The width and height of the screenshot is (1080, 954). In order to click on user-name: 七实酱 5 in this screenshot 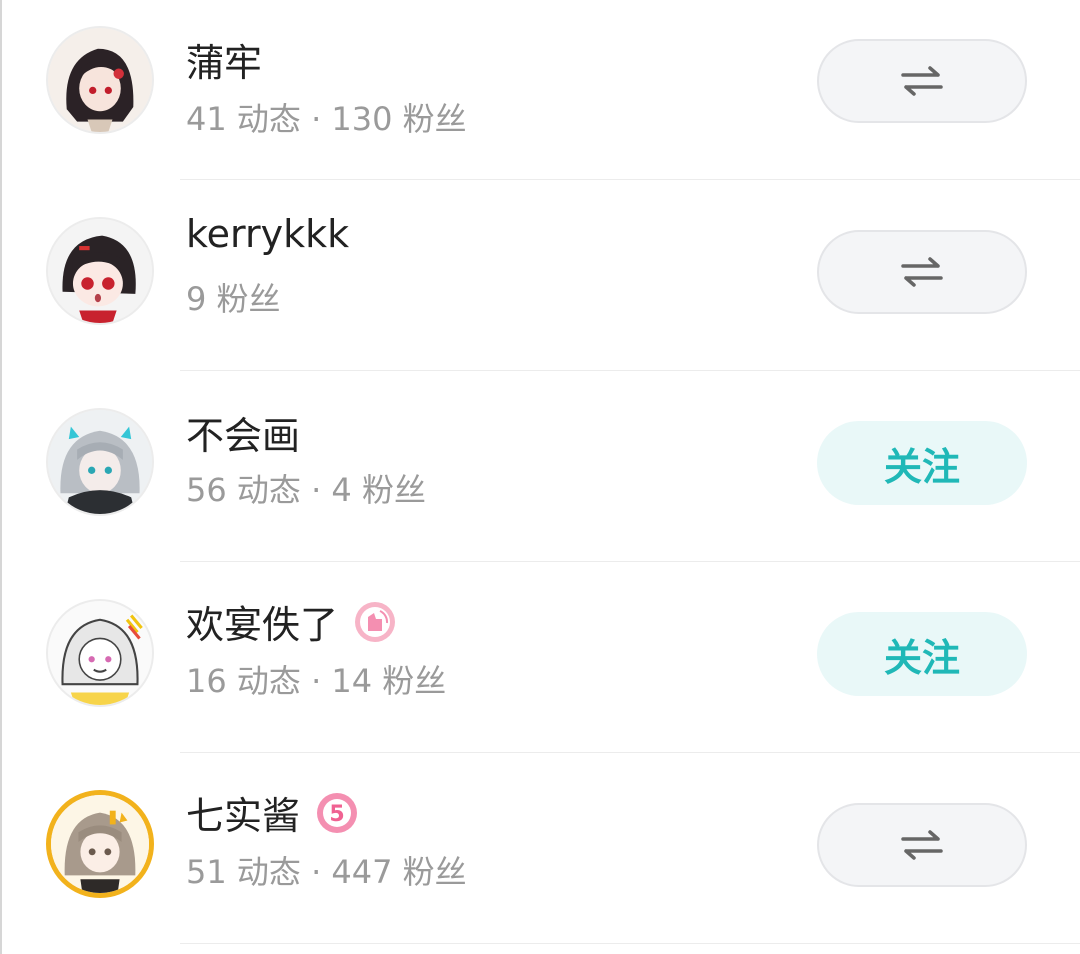, I will do `click(272, 812)`.